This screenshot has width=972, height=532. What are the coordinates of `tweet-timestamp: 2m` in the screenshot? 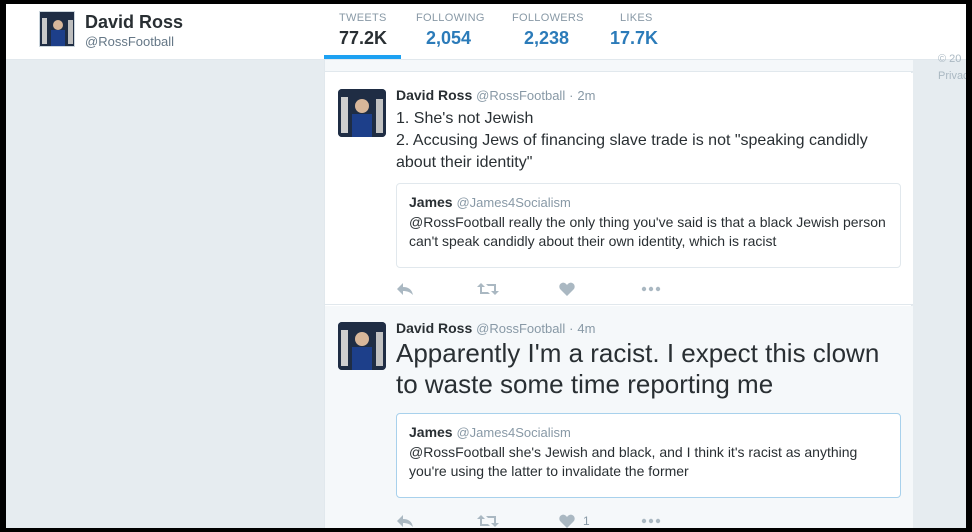 It's located at (586, 95).